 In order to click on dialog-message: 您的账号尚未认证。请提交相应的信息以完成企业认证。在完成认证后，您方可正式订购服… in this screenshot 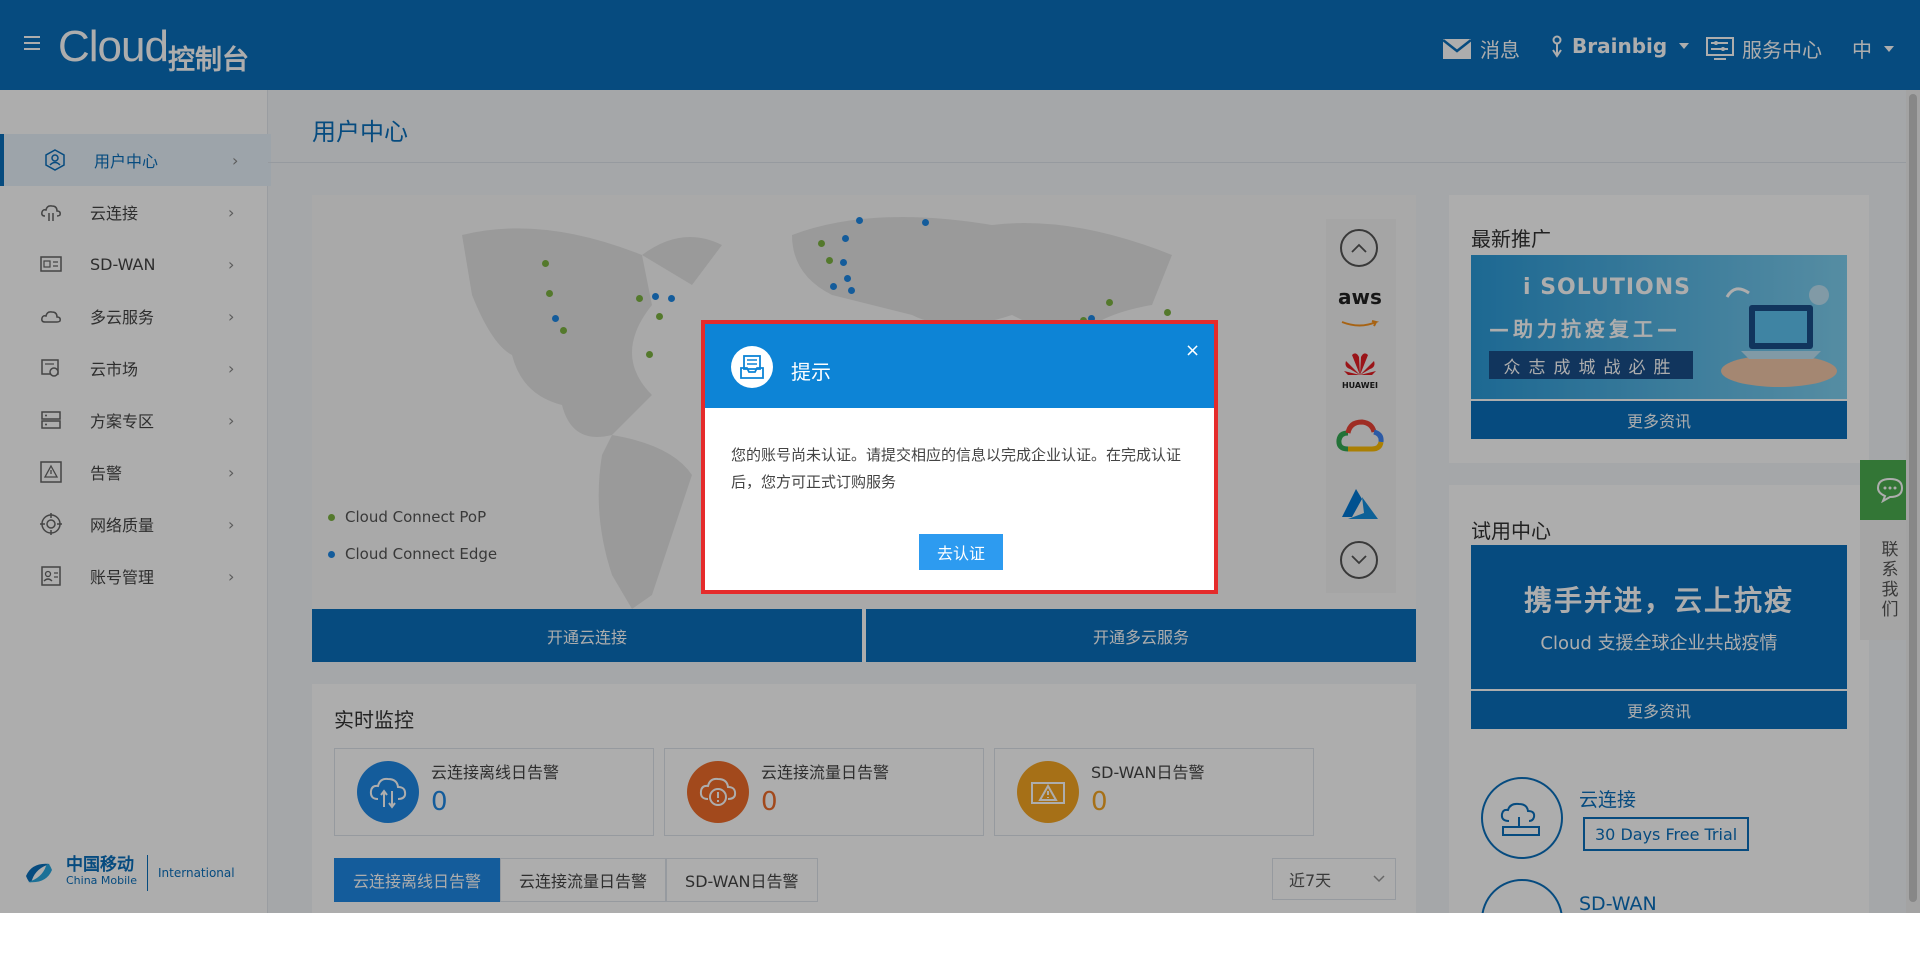, I will do `click(956, 468)`.